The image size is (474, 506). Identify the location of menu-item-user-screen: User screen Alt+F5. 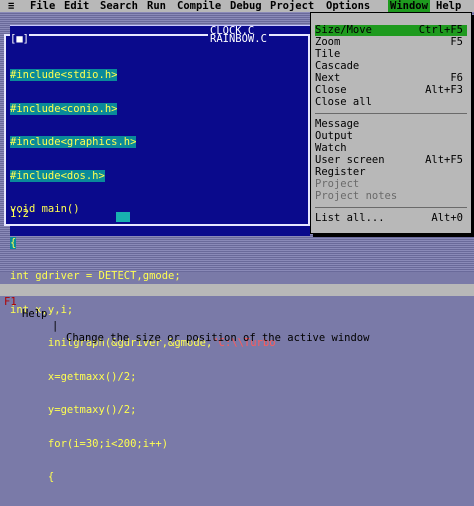
(391, 160).